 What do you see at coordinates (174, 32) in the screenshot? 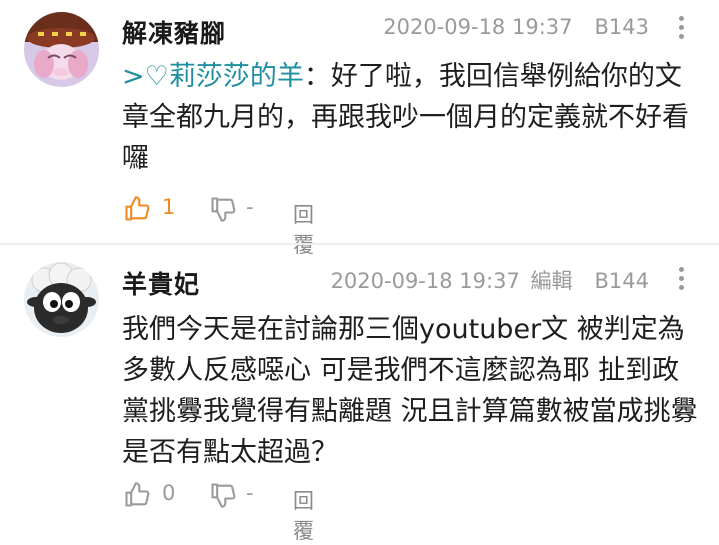
I see `username: 解凍豬腳` at bounding box center [174, 32].